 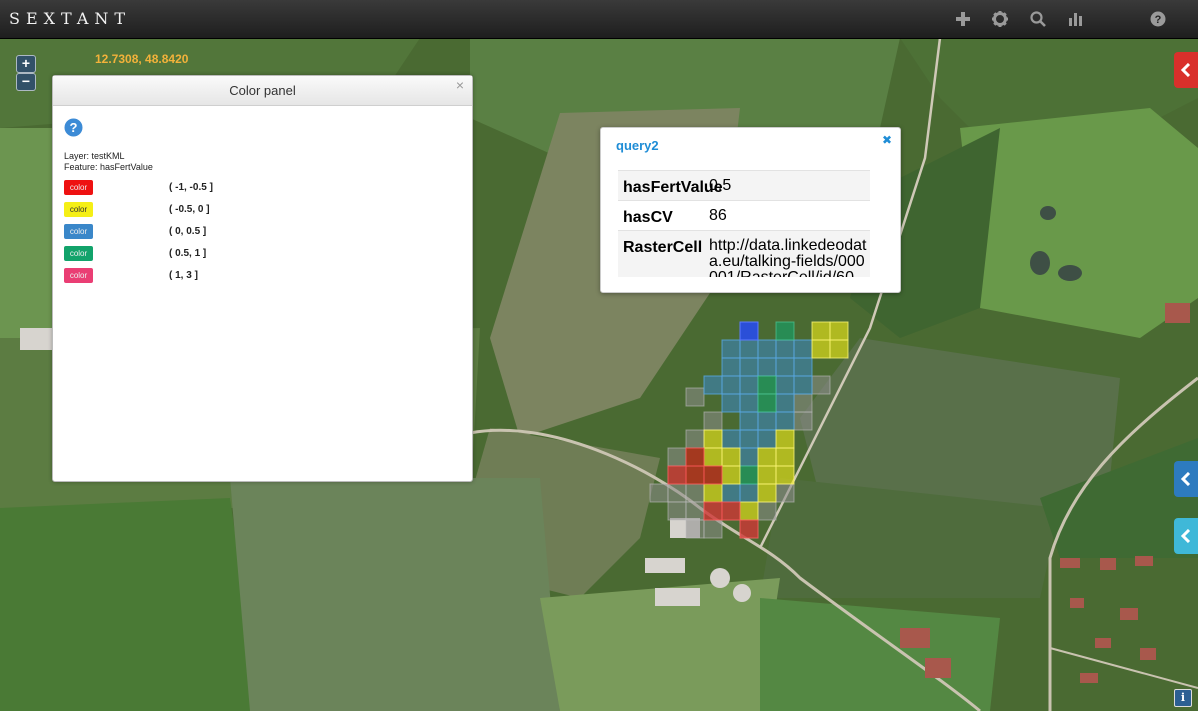 What do you see at coordinates (26, 82) in the screenshot?
I see `zoom-out-button: −` at bounding box center [26, 82].